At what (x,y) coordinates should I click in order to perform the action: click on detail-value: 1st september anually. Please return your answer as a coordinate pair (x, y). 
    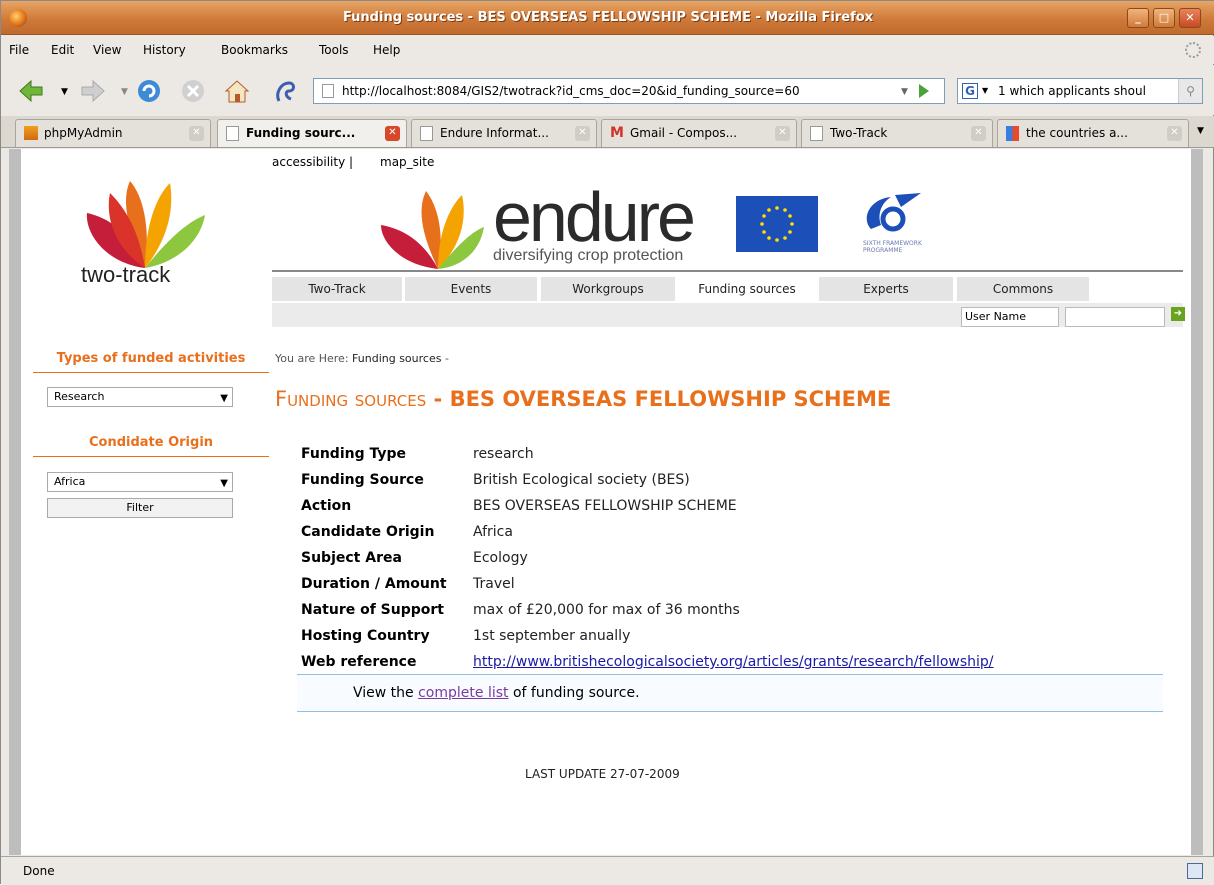
    Looking at the image, I should click on (552, 636).